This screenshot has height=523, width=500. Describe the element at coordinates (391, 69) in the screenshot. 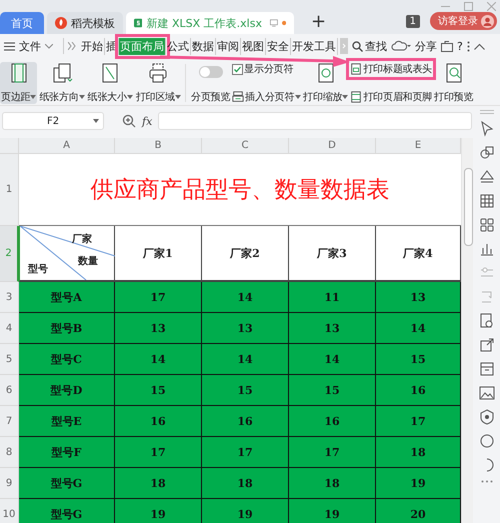

I see `ribbon-button: 打印标题或表头` at that location.